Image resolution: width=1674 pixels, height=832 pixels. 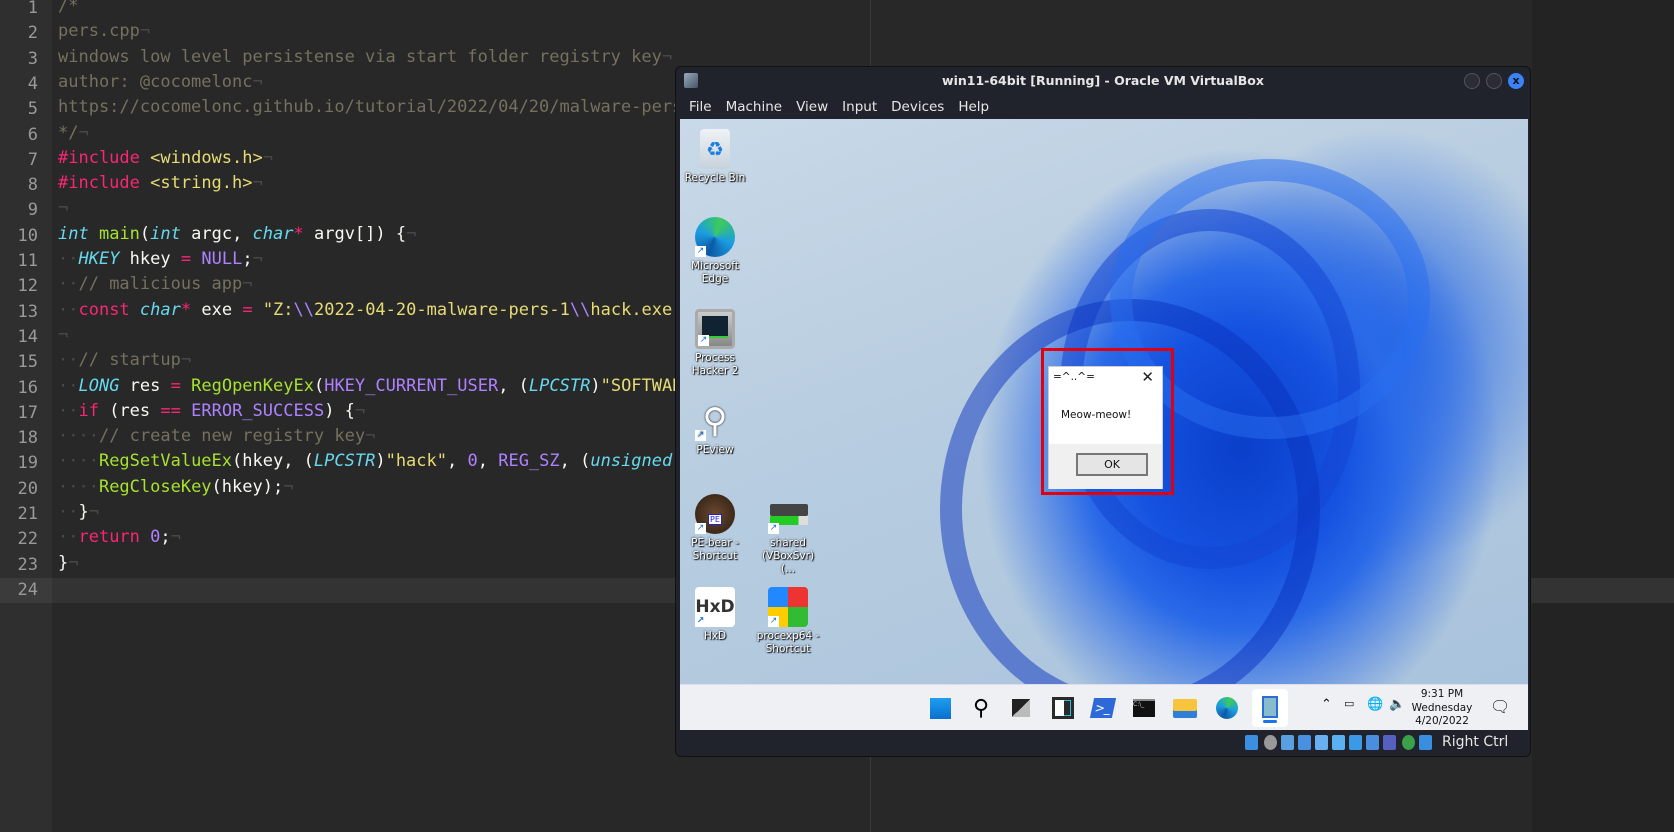 I want to click on code-token: (res, so click(x=129, y=410).